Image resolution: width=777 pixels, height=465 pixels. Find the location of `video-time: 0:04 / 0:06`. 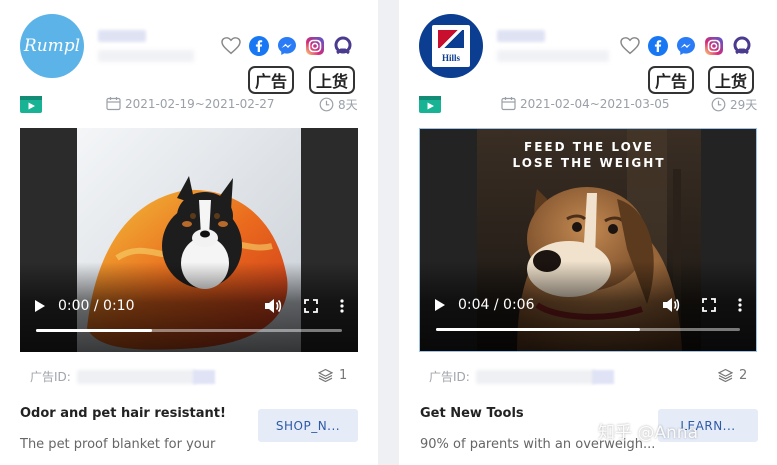

video-time: 0:04 / 0:06 is located at coordinates (496, 305).